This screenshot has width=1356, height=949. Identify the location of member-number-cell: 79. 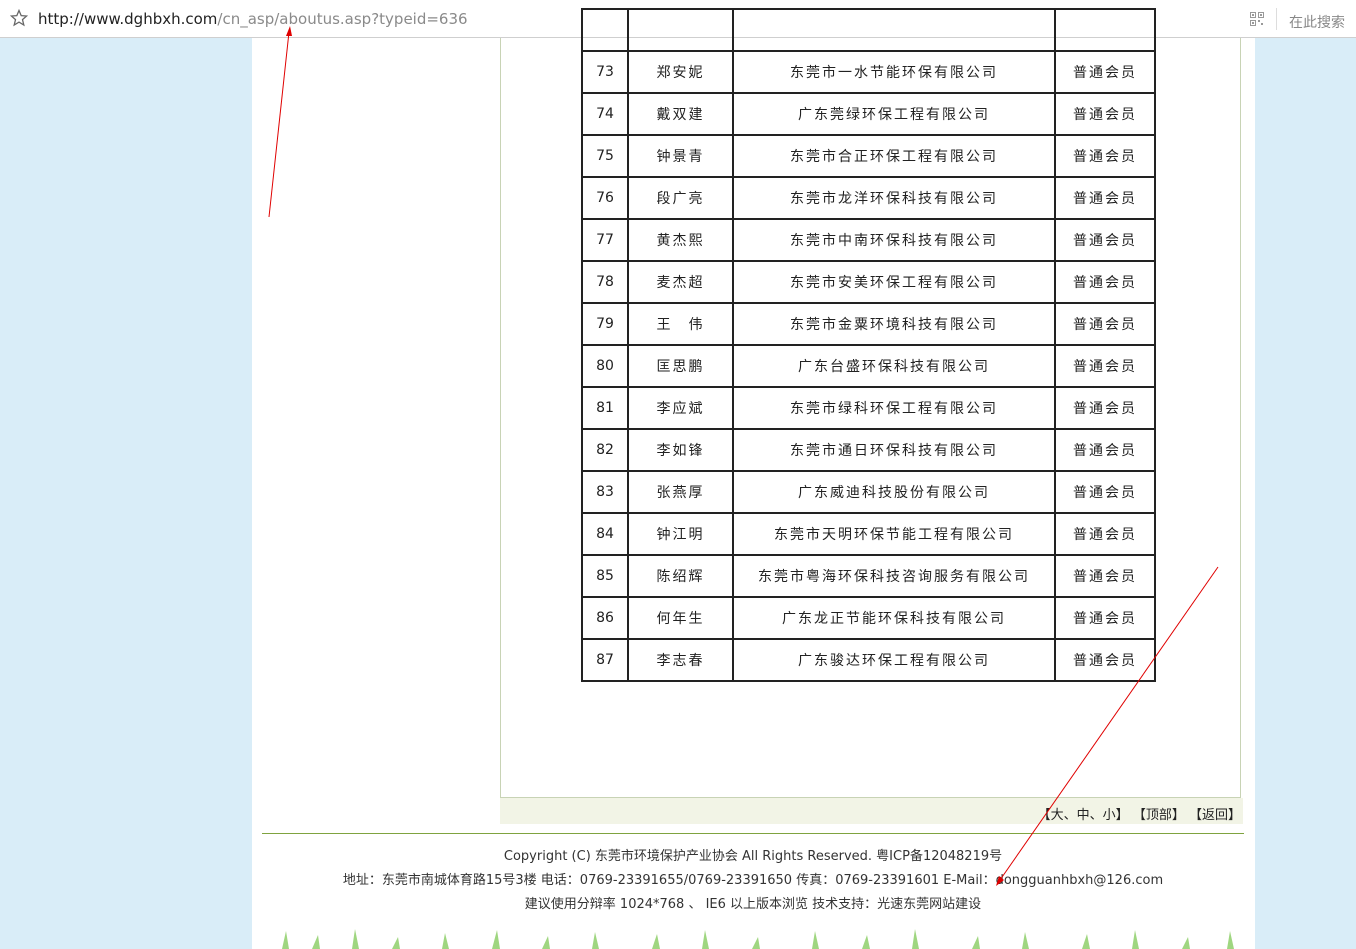
(605, 324).